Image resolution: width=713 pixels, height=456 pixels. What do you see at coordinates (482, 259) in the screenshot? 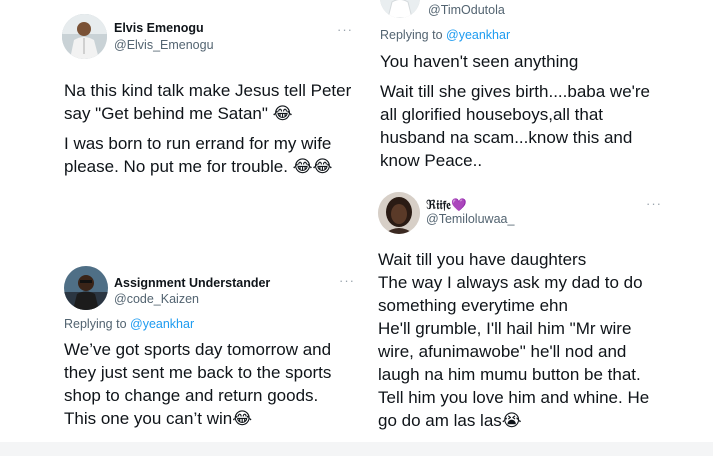
I see `tweet-line: Wait till you have daughters` at bounding box center [482, 259].